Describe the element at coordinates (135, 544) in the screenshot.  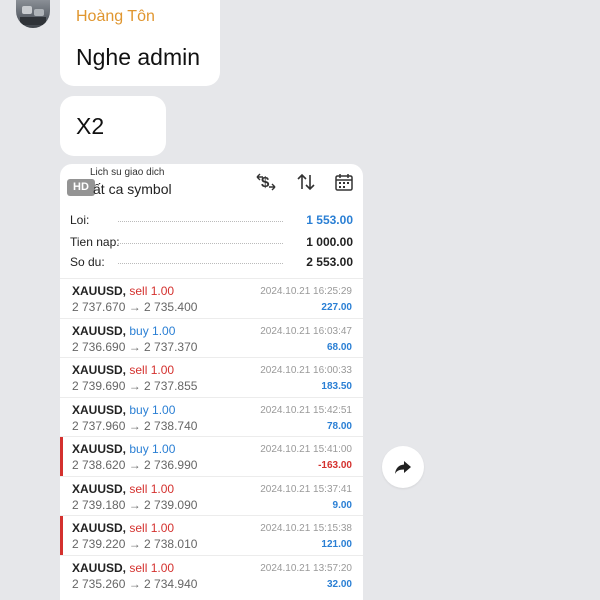
I see `trade-price: 2 739.220 → 2 738.010` at that location.